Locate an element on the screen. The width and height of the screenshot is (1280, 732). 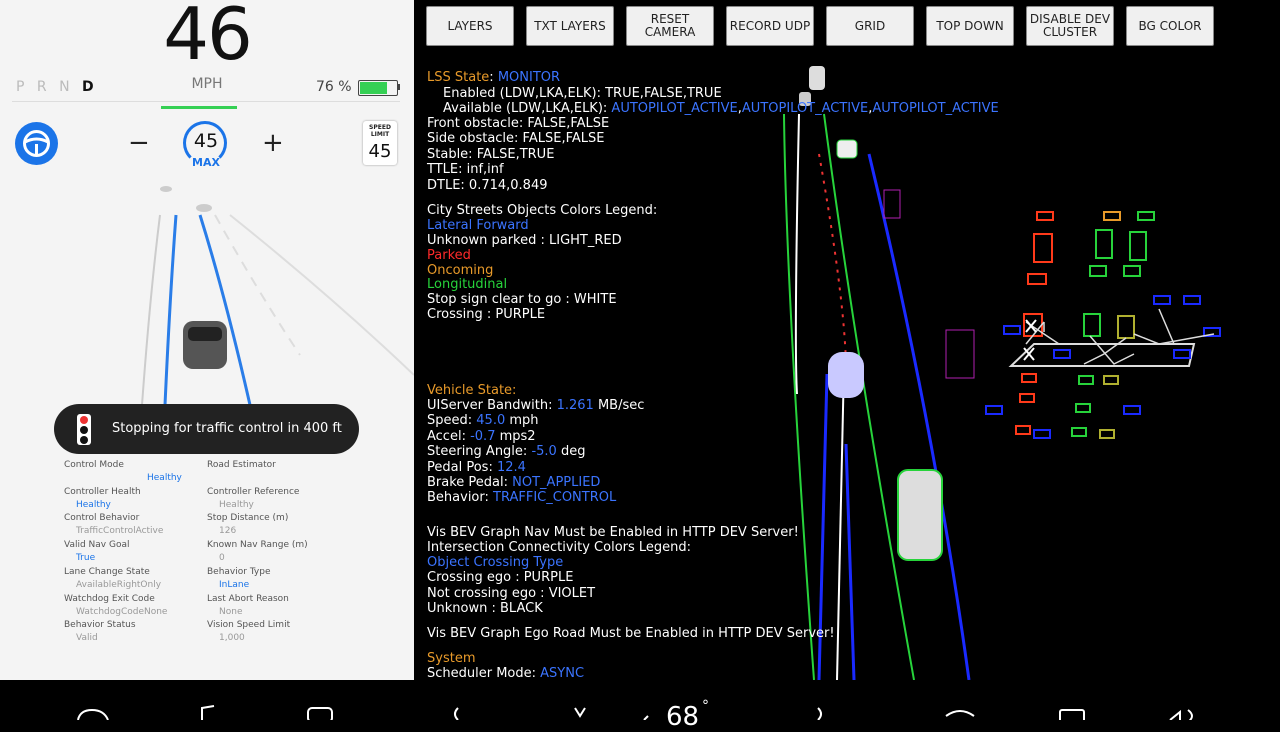
behavior-value: TRAFFIC_CONTROL is located at coordinates (555, 497).